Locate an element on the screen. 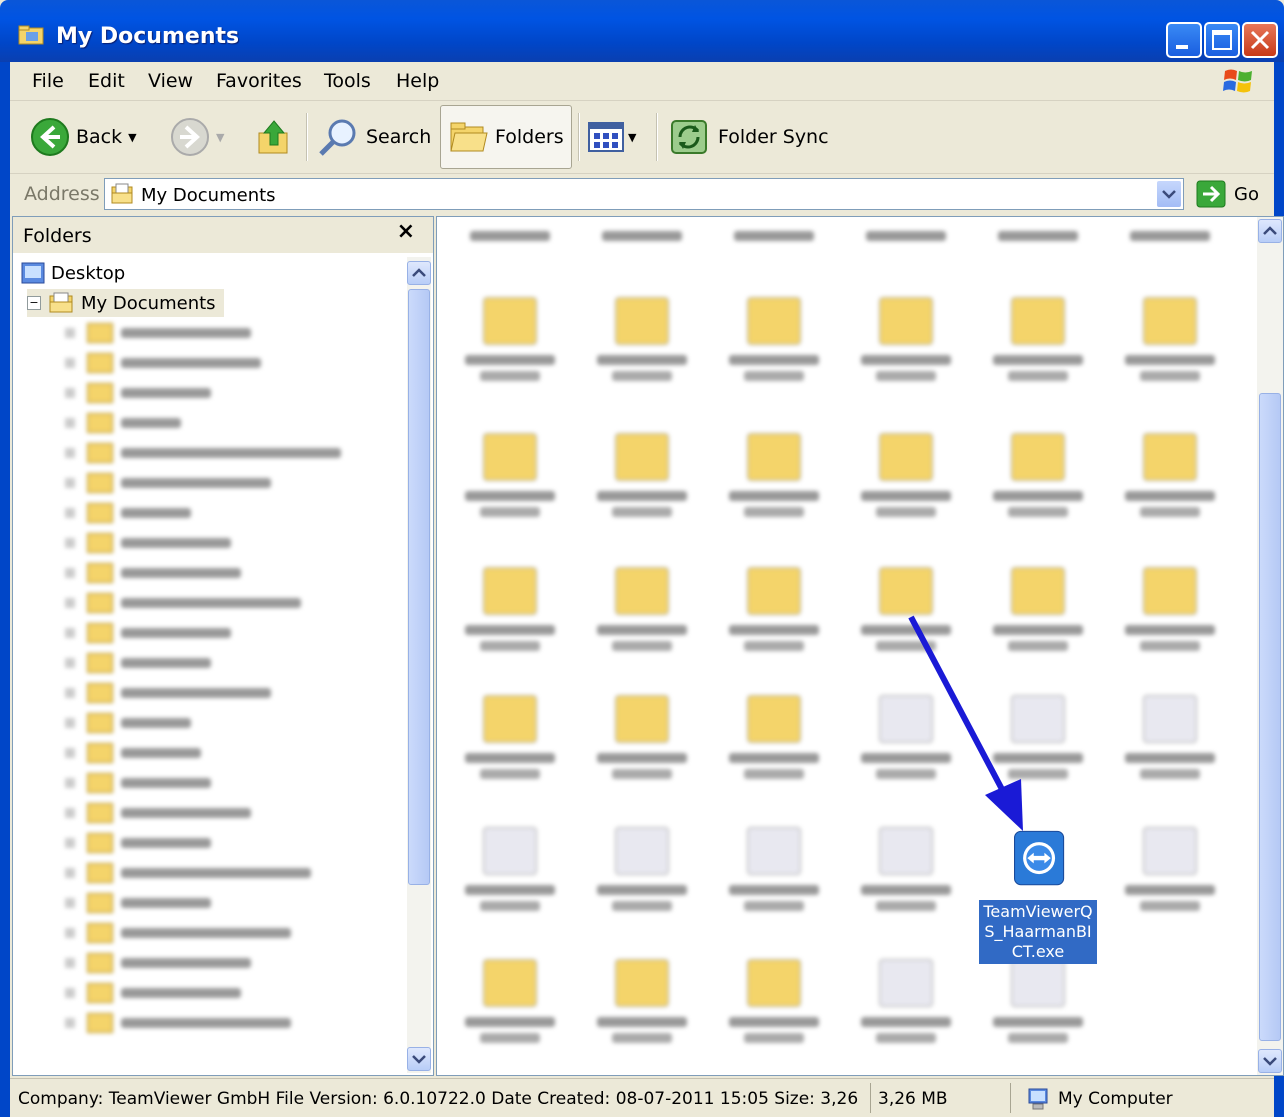 The width and height of the screenshot is (1284, 1117). menu-help: Help is located at coordinates (417, 81).